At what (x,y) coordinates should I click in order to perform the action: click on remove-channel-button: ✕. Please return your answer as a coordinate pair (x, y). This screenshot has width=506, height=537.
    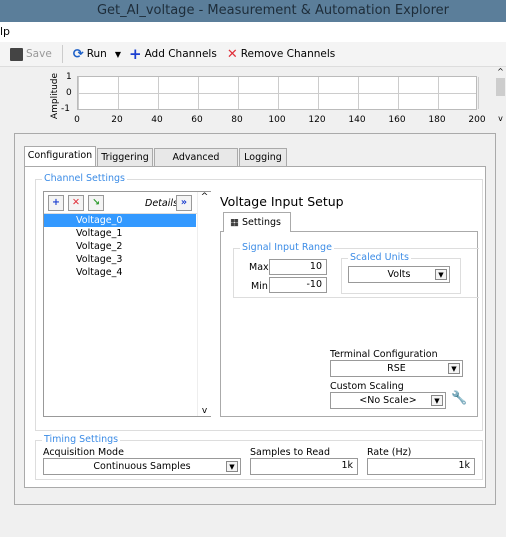
    Looking at the image, I should click on (76, 203).